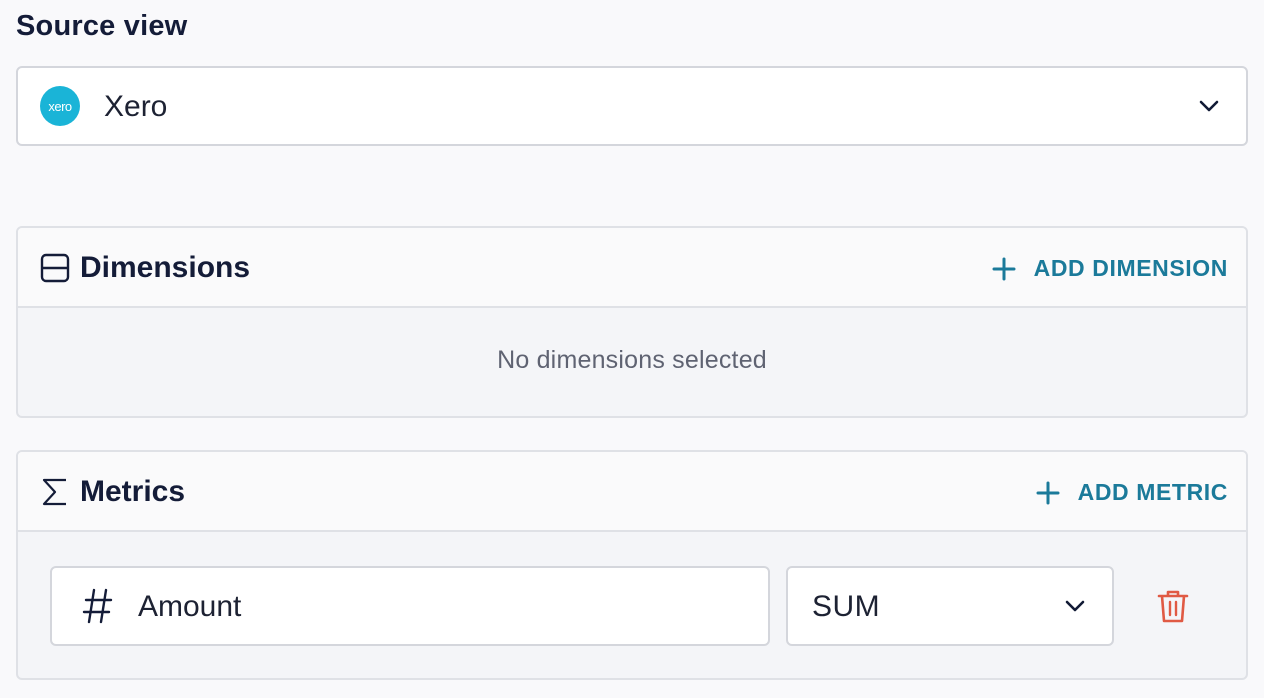  What do you see at coordinates (632, 492) in the screenshot?
I see `metrics-header: Metrics ADD METRIC` at bounding box center [632, 492].